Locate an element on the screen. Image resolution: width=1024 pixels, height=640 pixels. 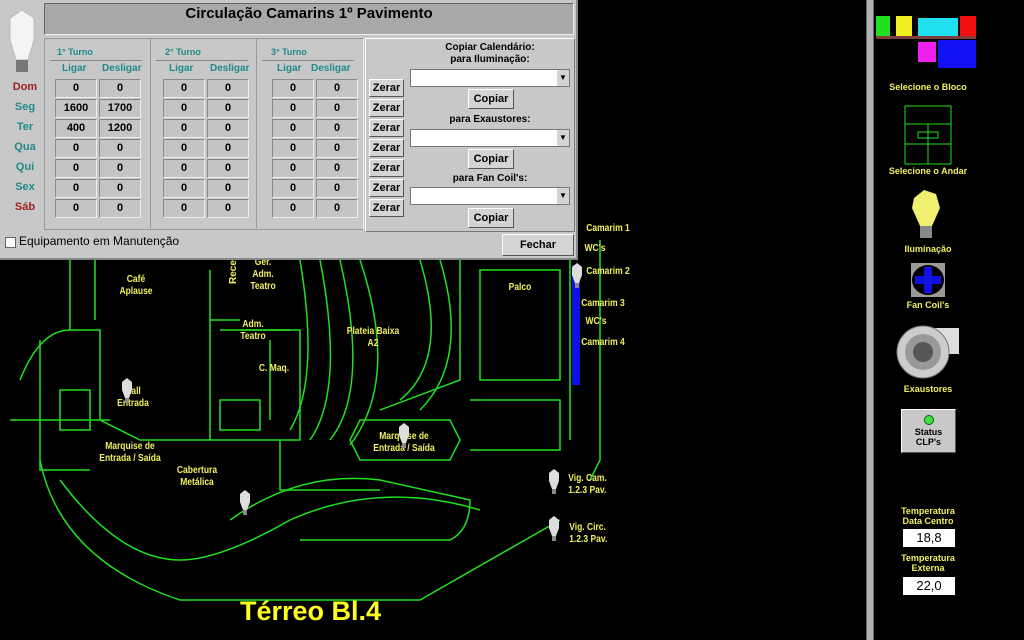
sidebar-divider is located at coordinates (870, 320).